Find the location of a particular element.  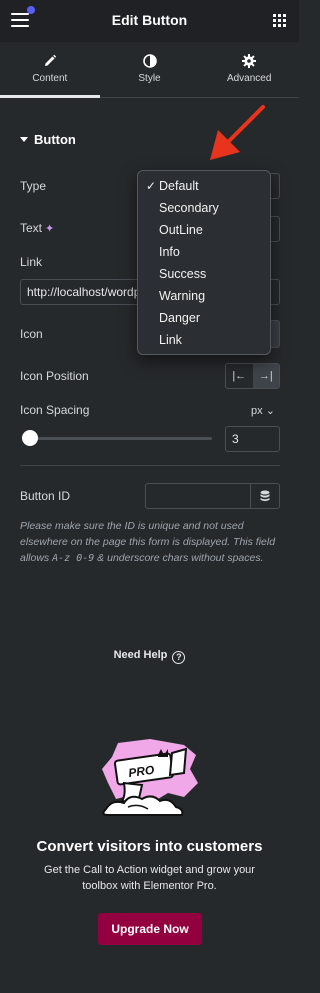

icon-position-label: Icon Position is located at coordinates (54, 376).